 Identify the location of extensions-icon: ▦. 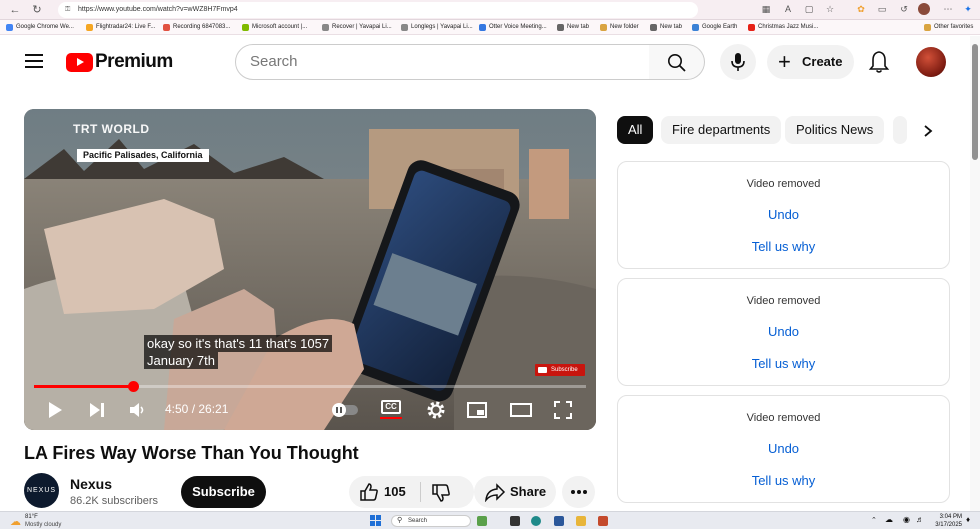
(766, 9).